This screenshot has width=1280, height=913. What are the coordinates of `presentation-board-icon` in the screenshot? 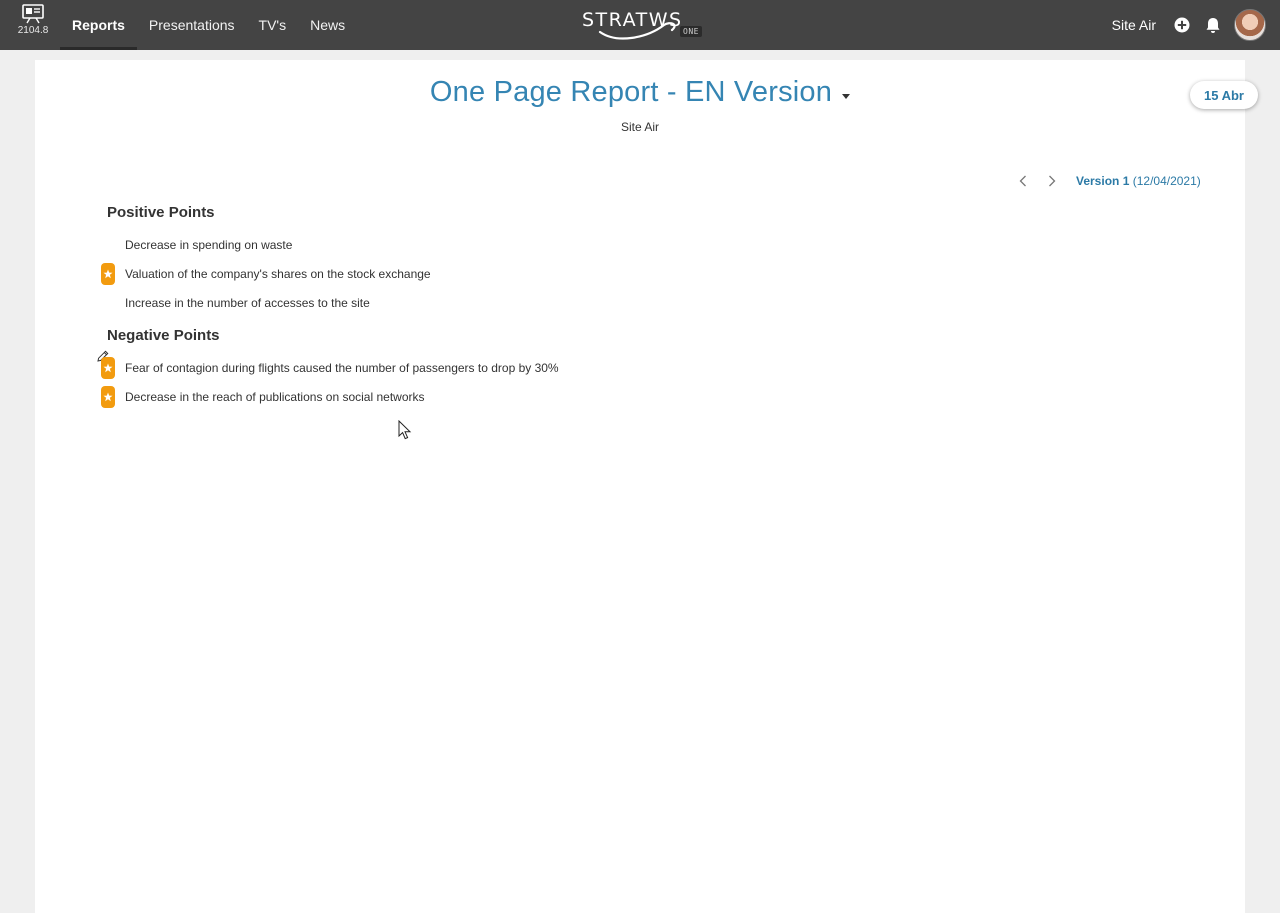 It's located at (33, 14).